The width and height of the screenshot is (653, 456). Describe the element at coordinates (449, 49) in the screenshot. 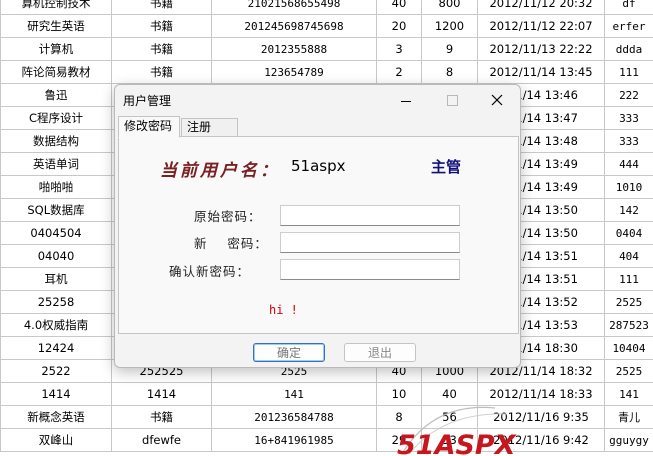

I see `table-cell: 9` at that location.